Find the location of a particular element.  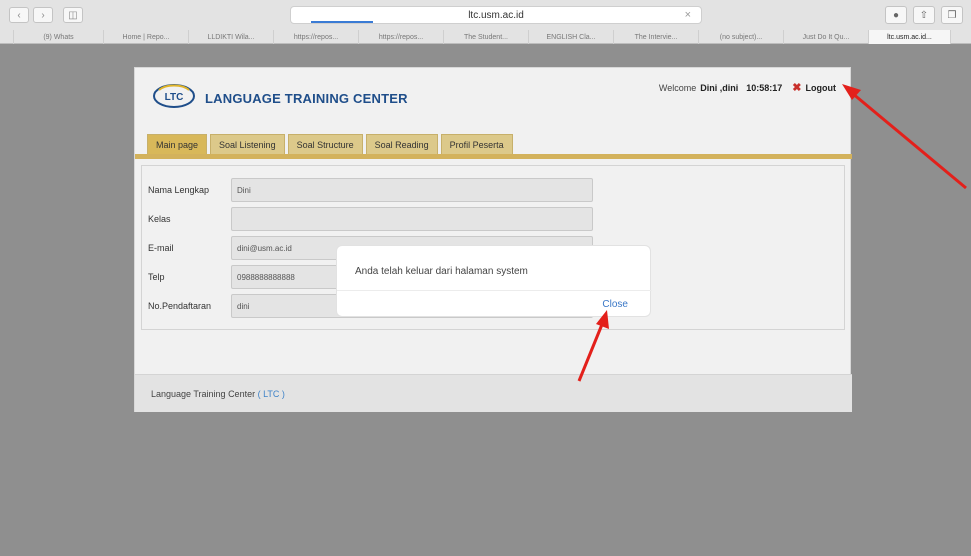

field-label: No.Pendaftaran is located at coordinates (180, 306).